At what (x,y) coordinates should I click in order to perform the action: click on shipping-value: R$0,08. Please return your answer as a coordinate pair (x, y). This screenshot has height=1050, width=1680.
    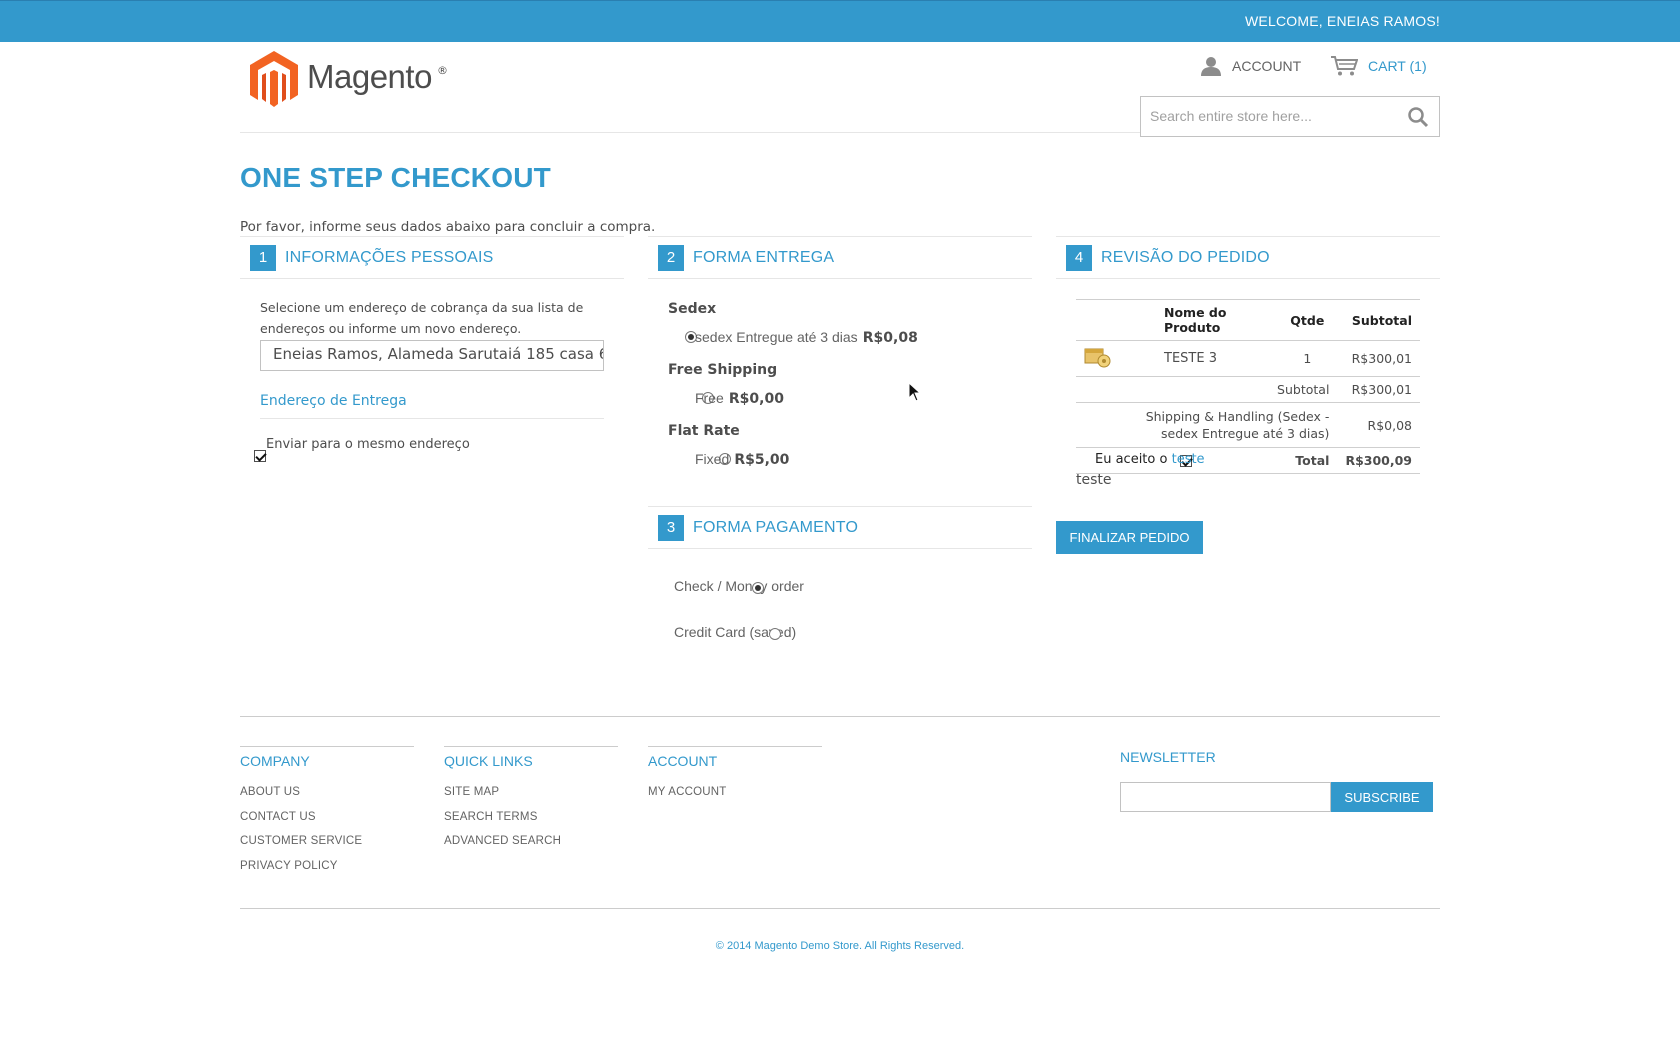
    Looking at the image, I should click on (1378, 425).